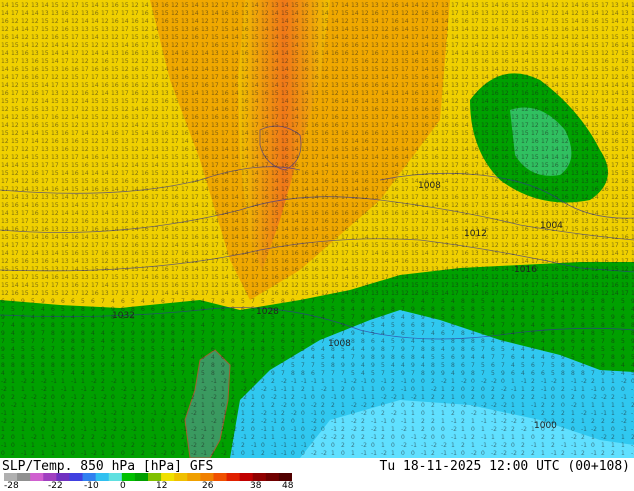 This screenshot has height=491, width=634. What do you see at coordinates (263, 381) in the screenshot?
I see `grid-value: 2` at bounding box center [263, 381].